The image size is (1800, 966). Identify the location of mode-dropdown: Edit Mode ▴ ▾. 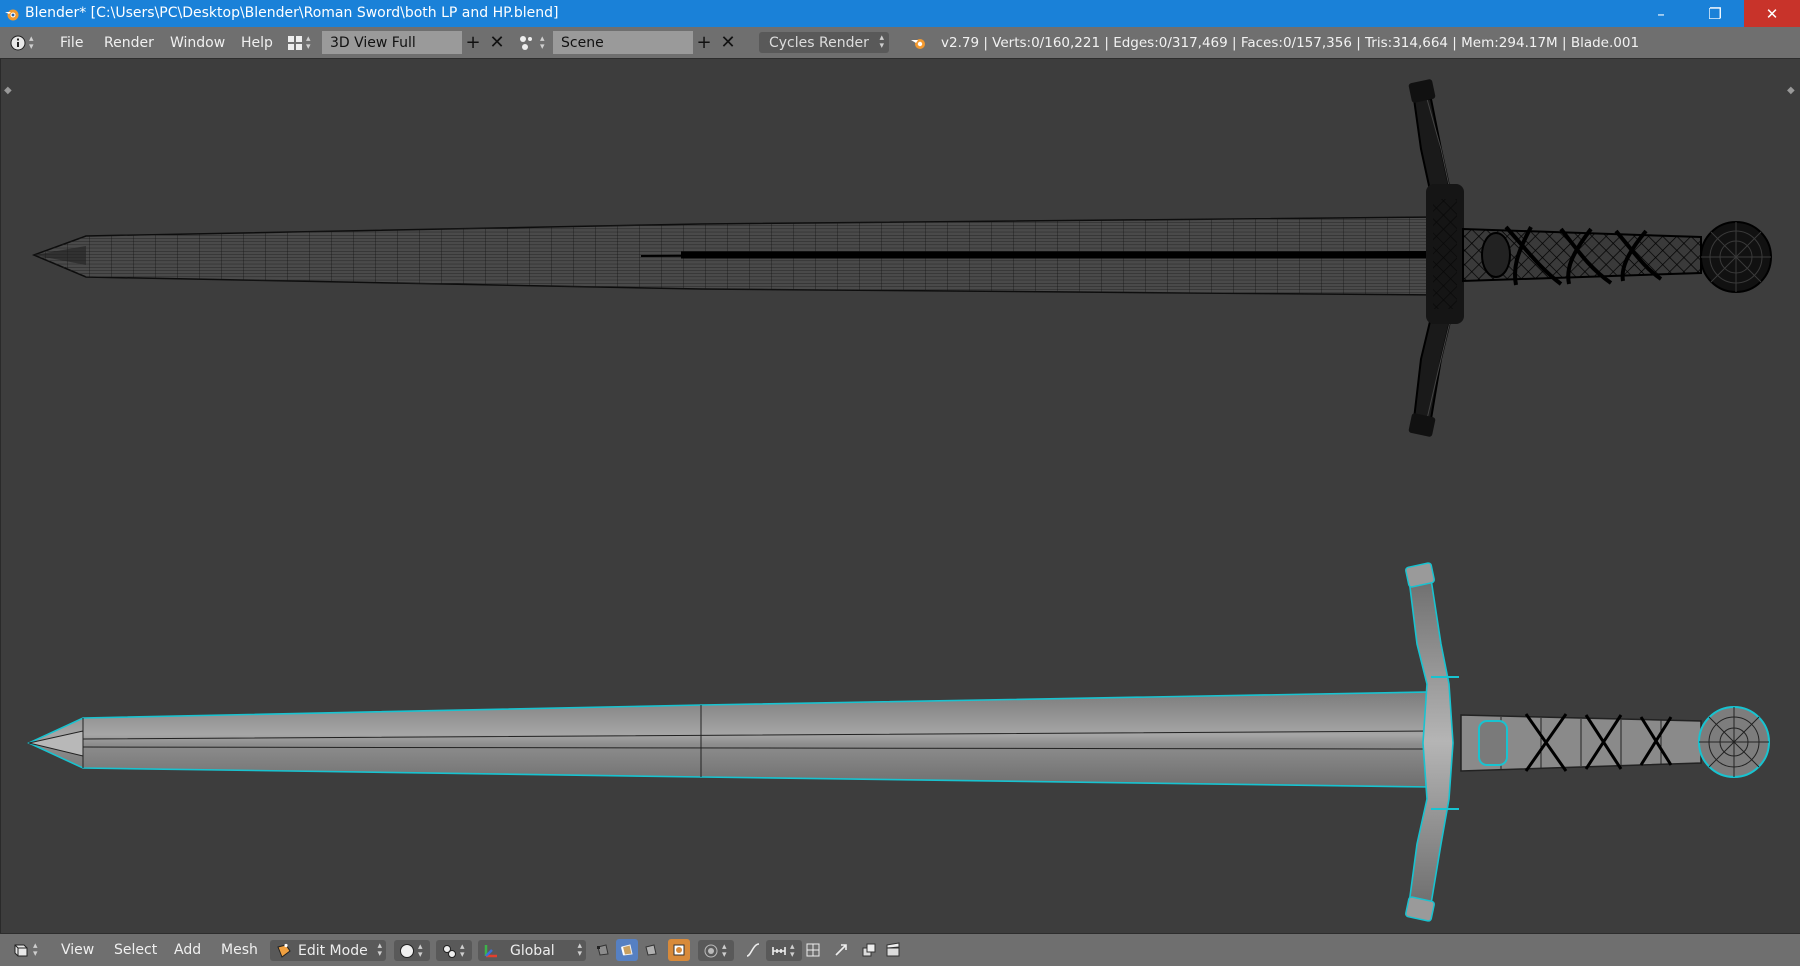
(328, 950).